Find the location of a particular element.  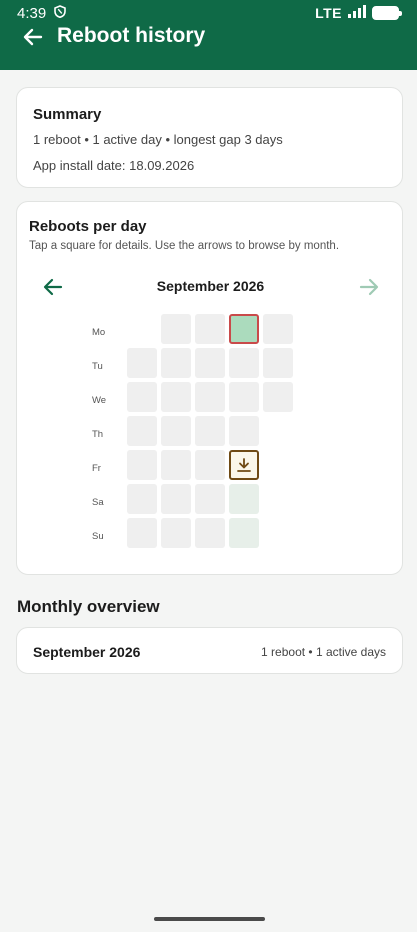

arrow-right-icon is located at coordinates (369, 287).